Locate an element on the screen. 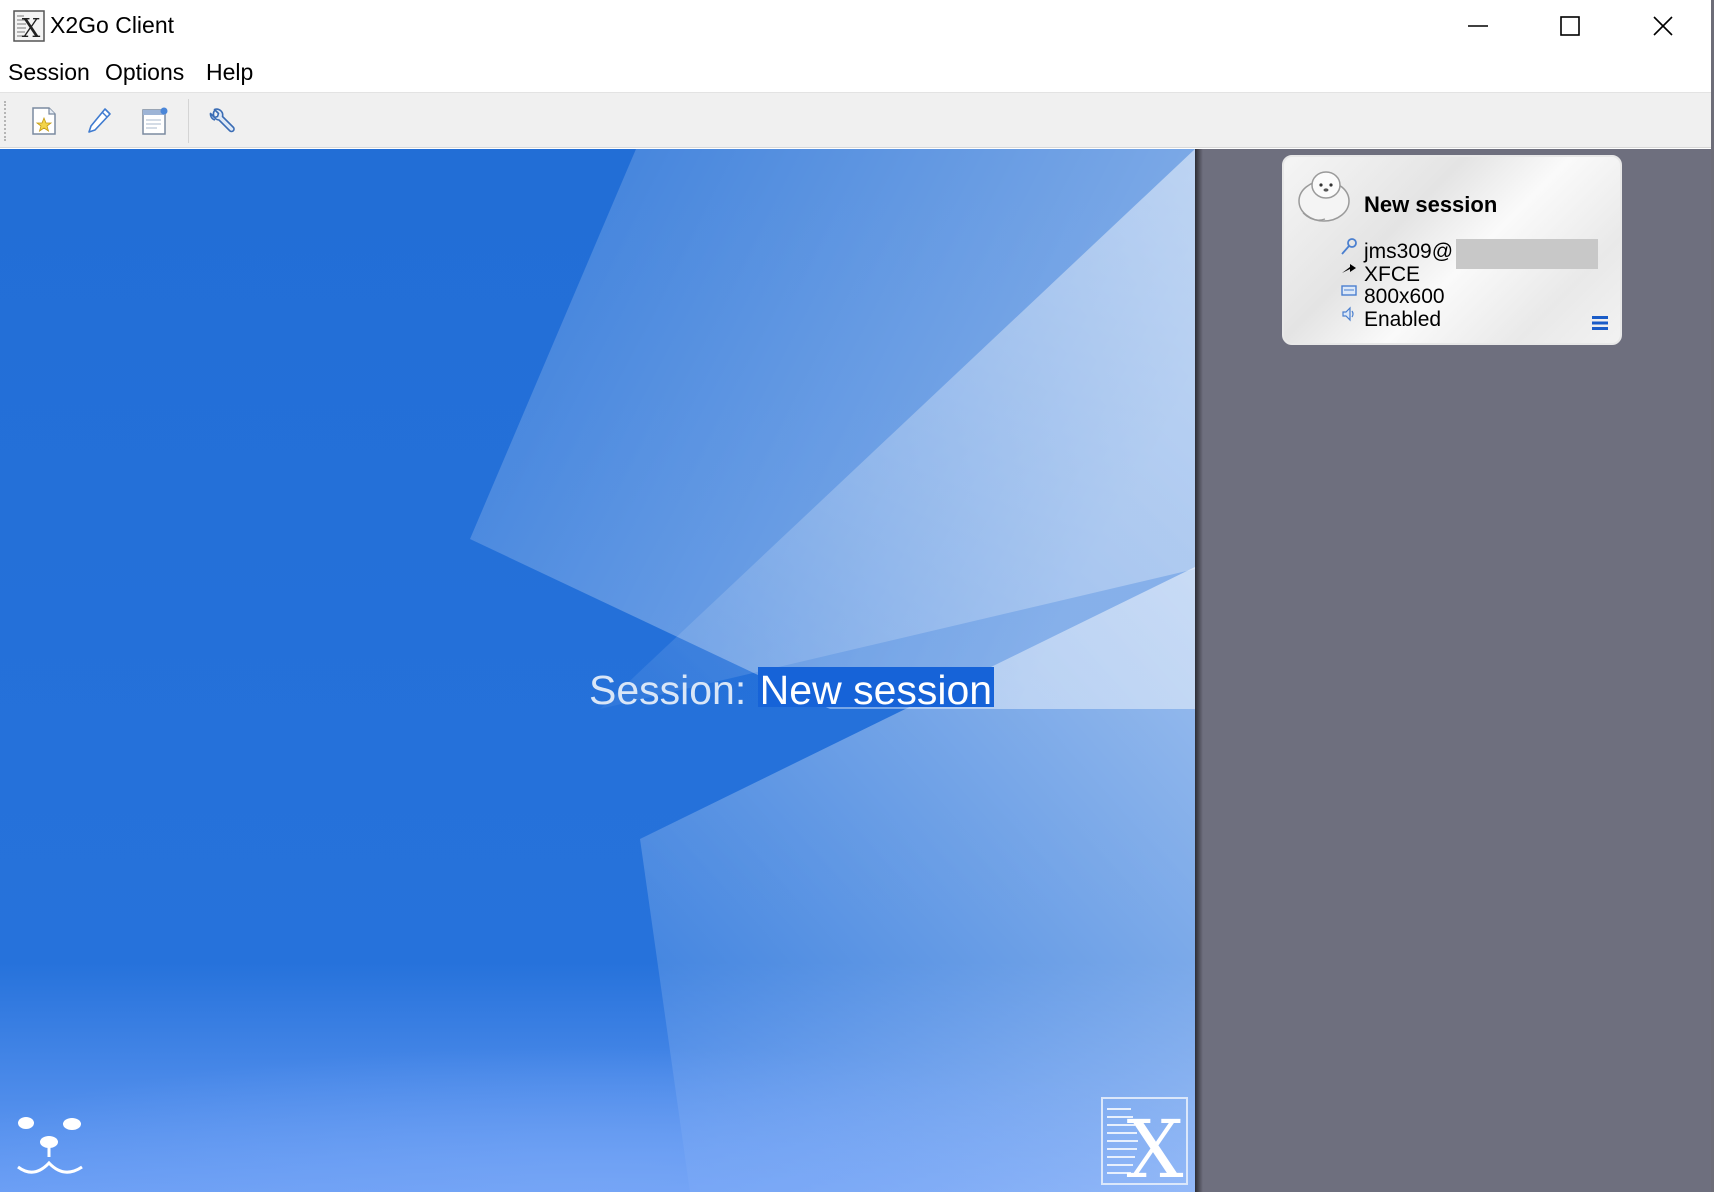 The image size is (1714, 1192). key-icon is located at coordinates (1349, 246).